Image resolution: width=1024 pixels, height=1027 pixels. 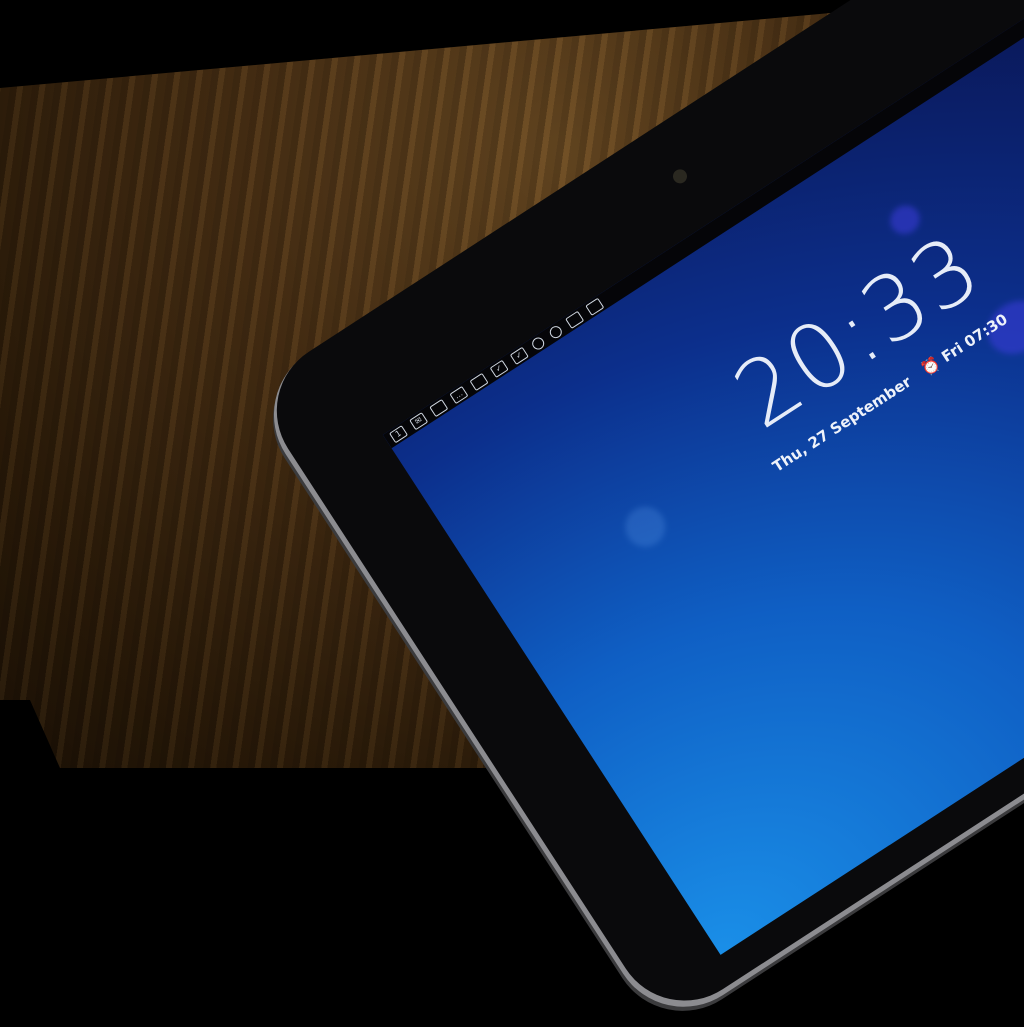 What do you see at coordinates (538, 343) in the screenshot?
I see `clock-icon` at bounding box center [538, 343].